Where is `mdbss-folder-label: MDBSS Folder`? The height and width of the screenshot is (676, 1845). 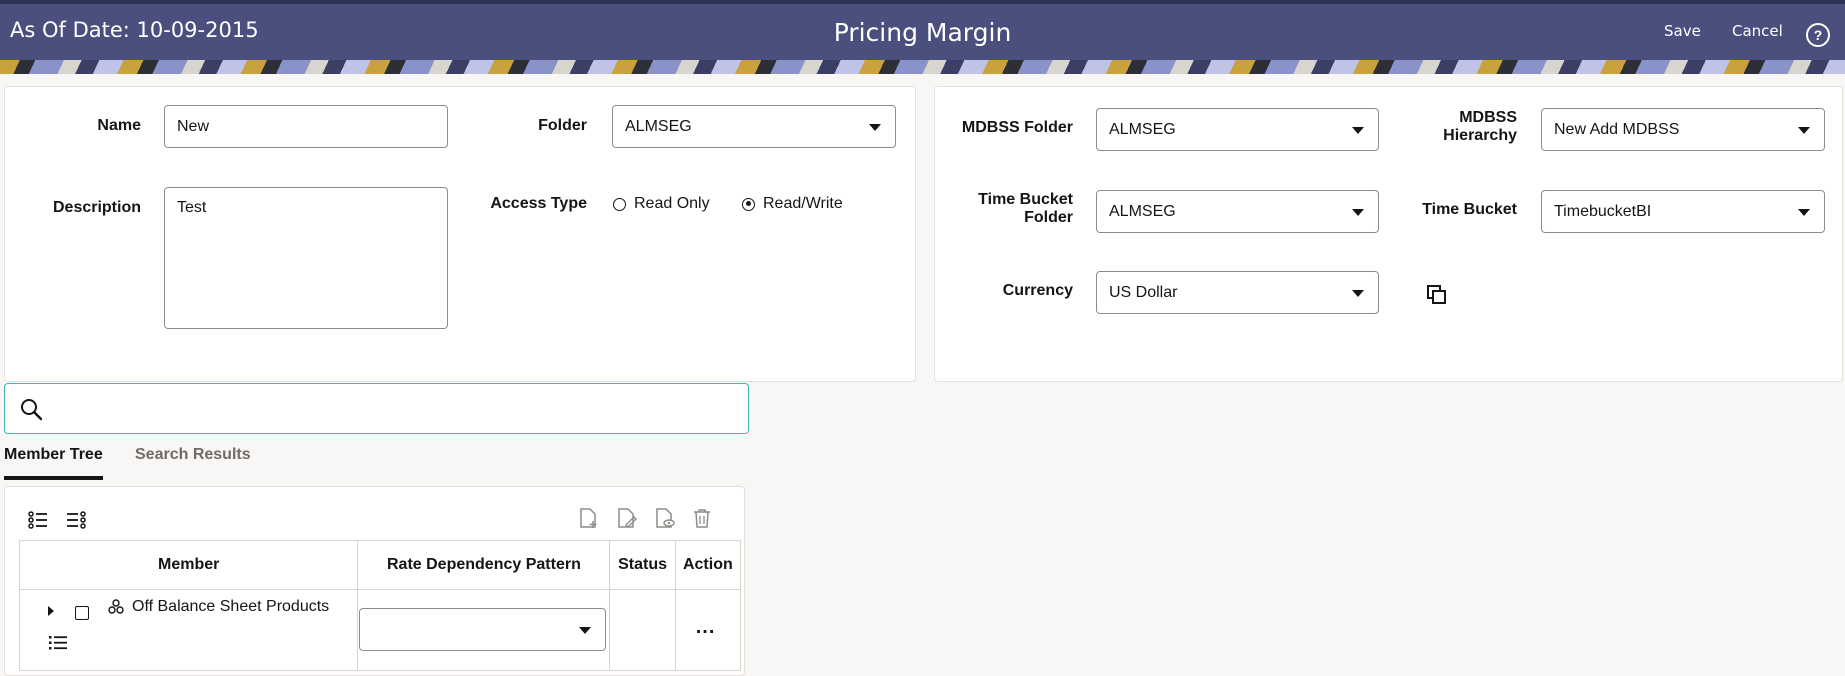 mdbss-folder-label: MDBSS Folder is located at coordinates (1017, 127).